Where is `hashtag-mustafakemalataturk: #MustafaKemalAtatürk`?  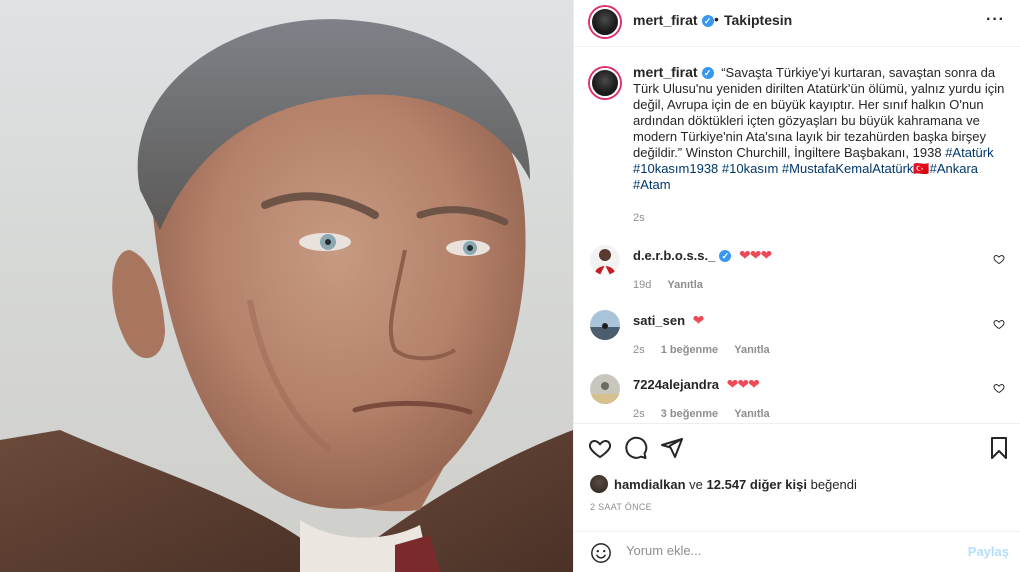
hashtag-mustafakemalataturk: #MustafaKemalAtatürk is located at coordinates (848, 168).